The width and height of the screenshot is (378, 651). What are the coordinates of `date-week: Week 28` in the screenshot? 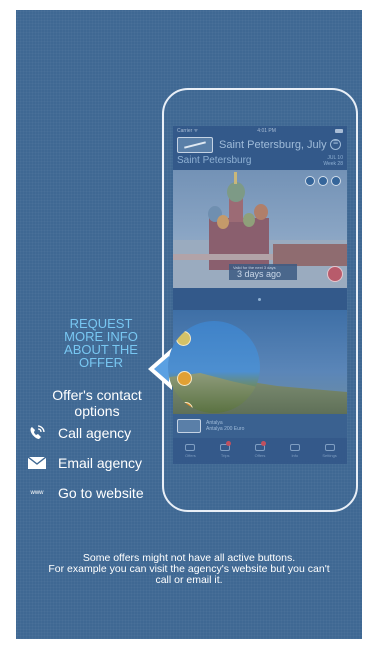 It's located at (333, 164).